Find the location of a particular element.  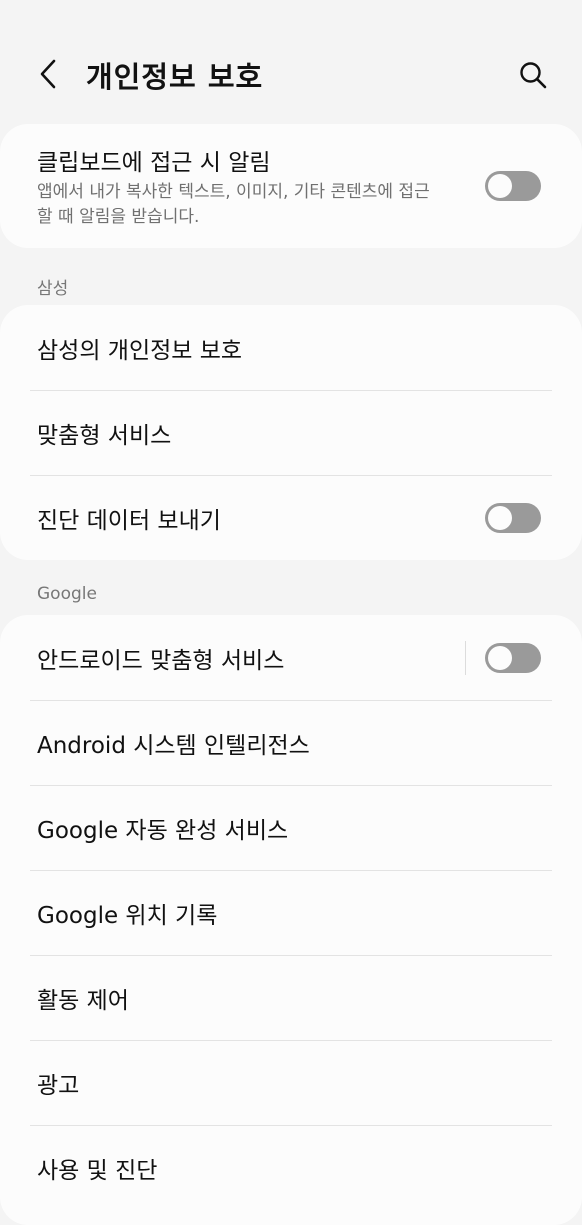

ads-item: 광고 is located at coordinates (291, 1082).